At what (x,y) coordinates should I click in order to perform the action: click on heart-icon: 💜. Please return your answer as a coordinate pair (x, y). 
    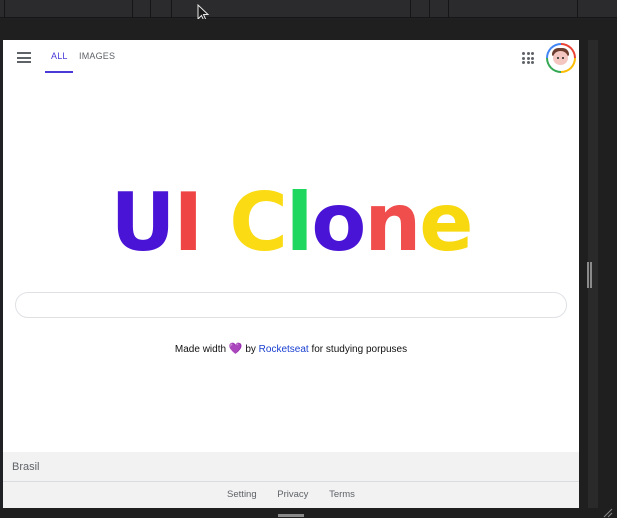
    Looking at the image, I should click on (235, 349).